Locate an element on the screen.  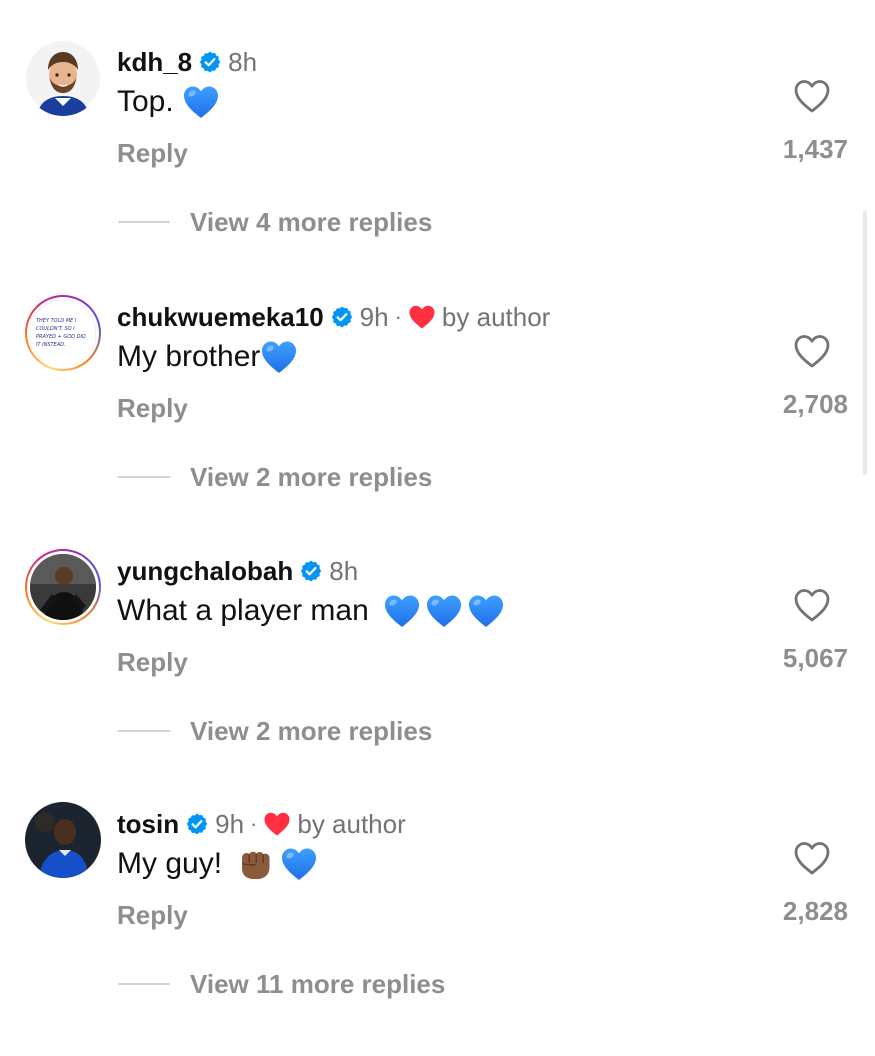
svg-text: IT INSTEAD. is located at coordinates (51, 345).